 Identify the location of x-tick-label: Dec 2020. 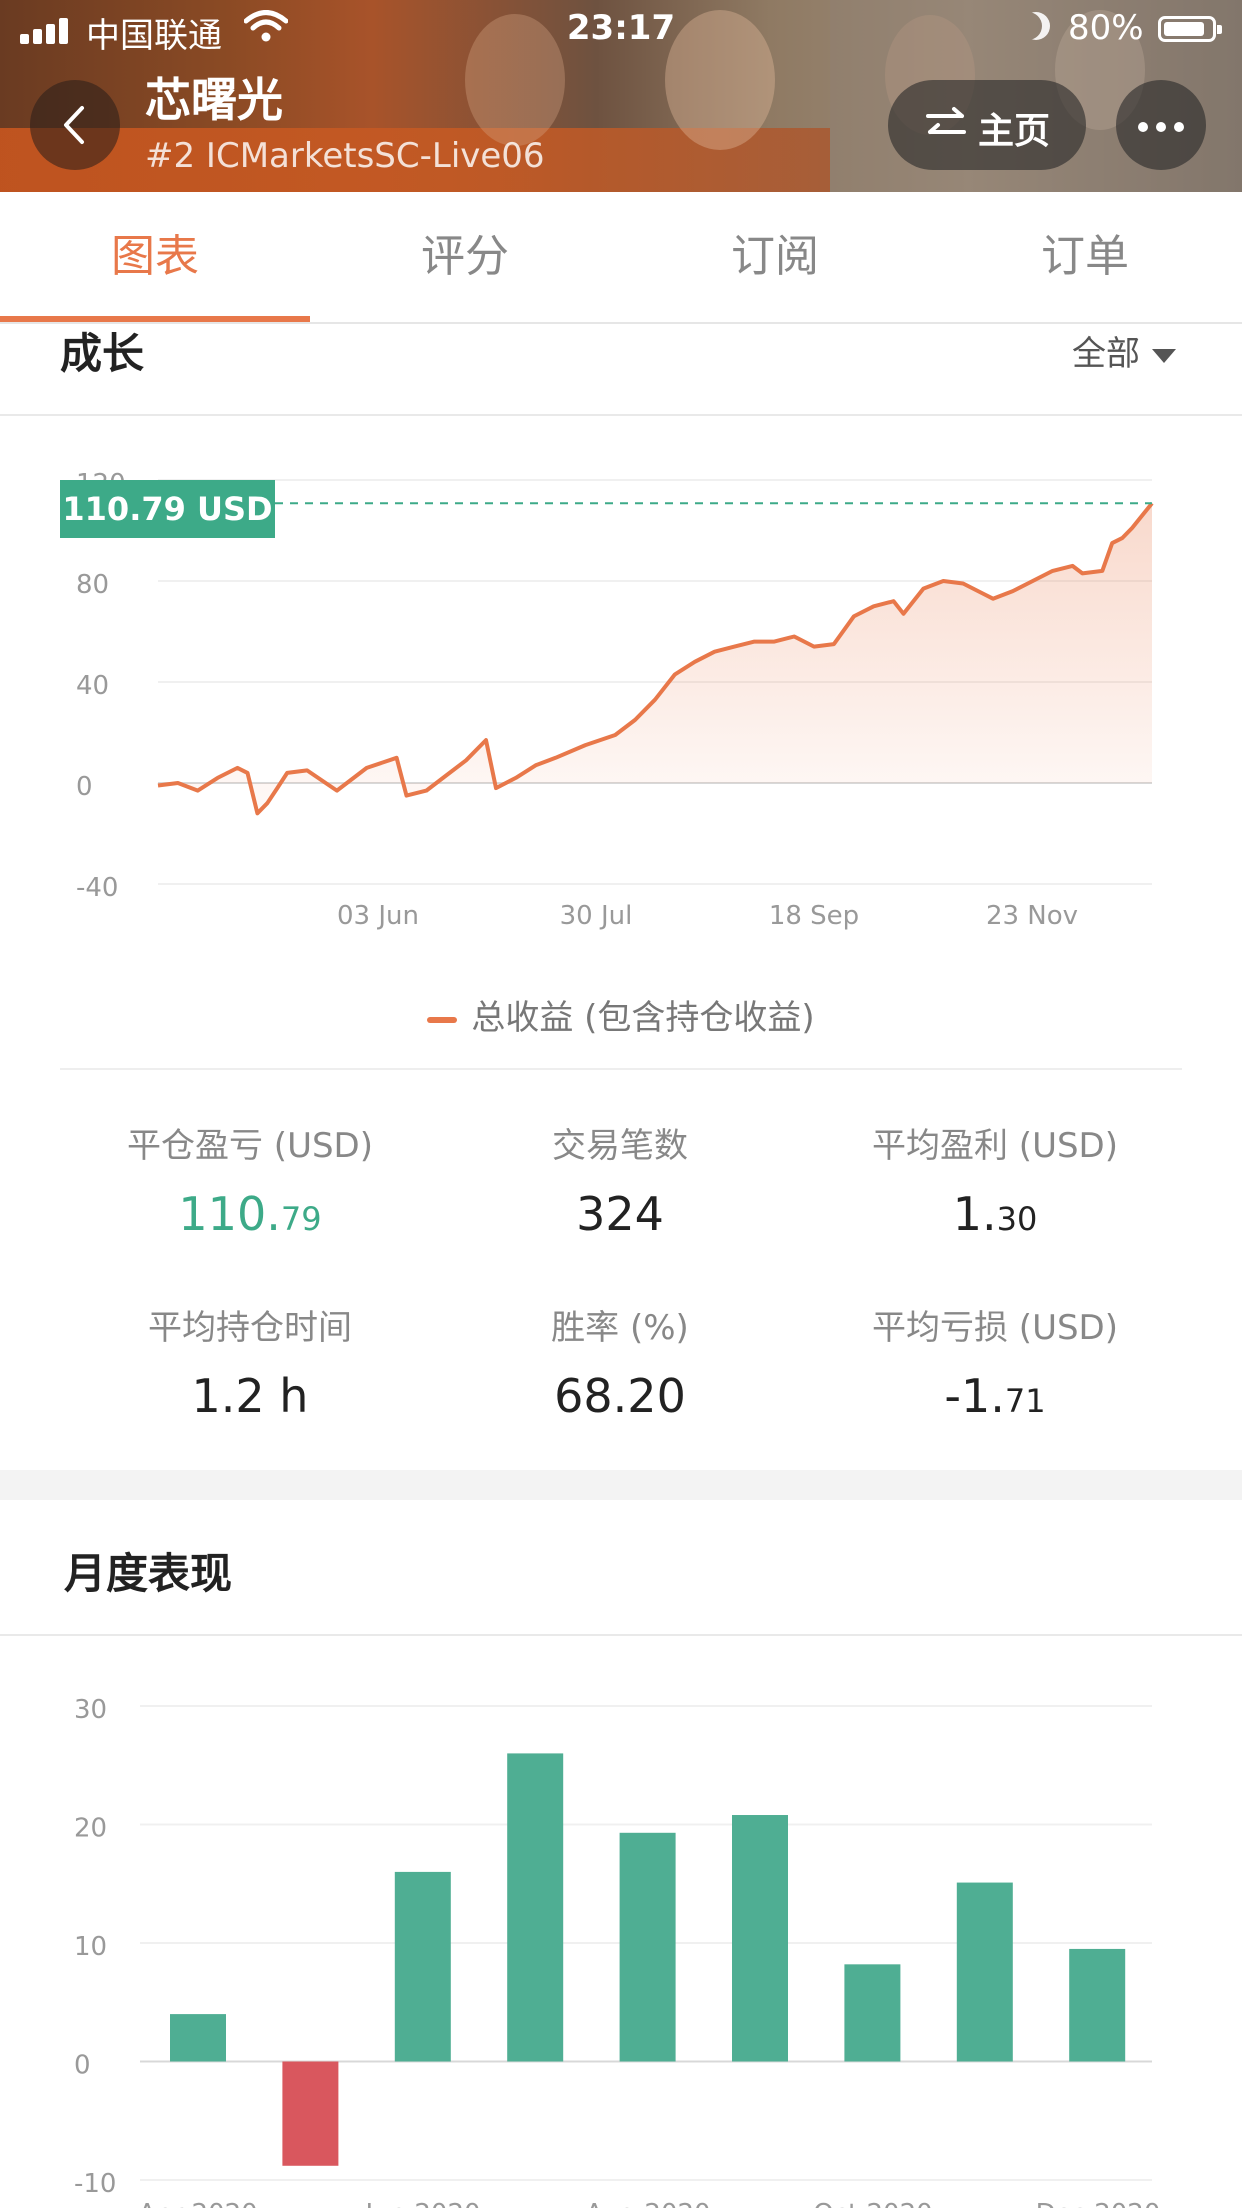
(1098, 2203).